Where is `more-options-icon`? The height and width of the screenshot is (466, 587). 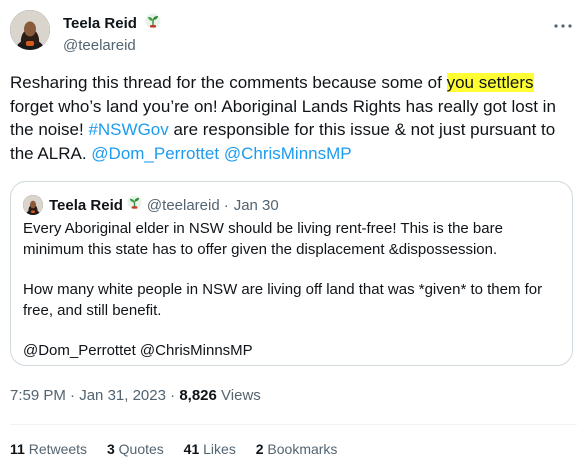 more-options-icon is located at coordinates (563, 26).